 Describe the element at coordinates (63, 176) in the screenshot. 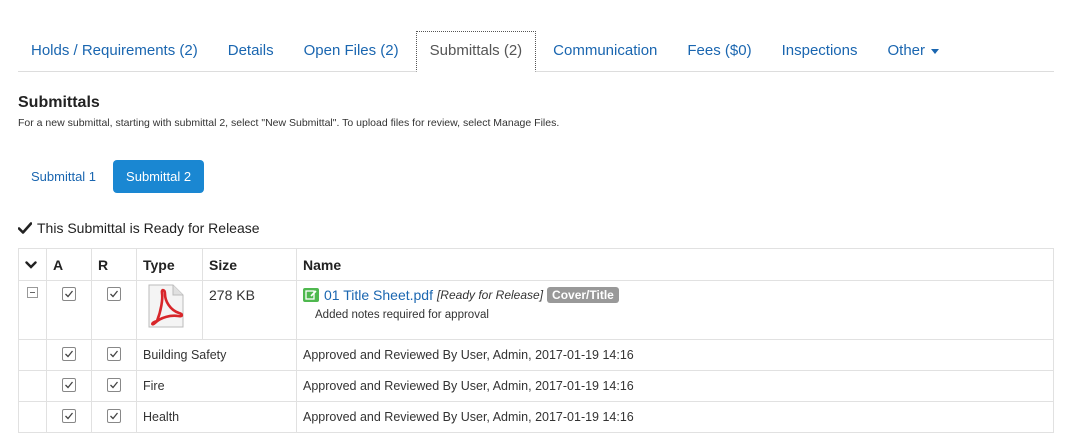

I see `submittal-1-tab: Submittal 1` at that location.